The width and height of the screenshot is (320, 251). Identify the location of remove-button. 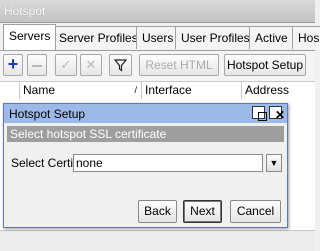
(37, 65).